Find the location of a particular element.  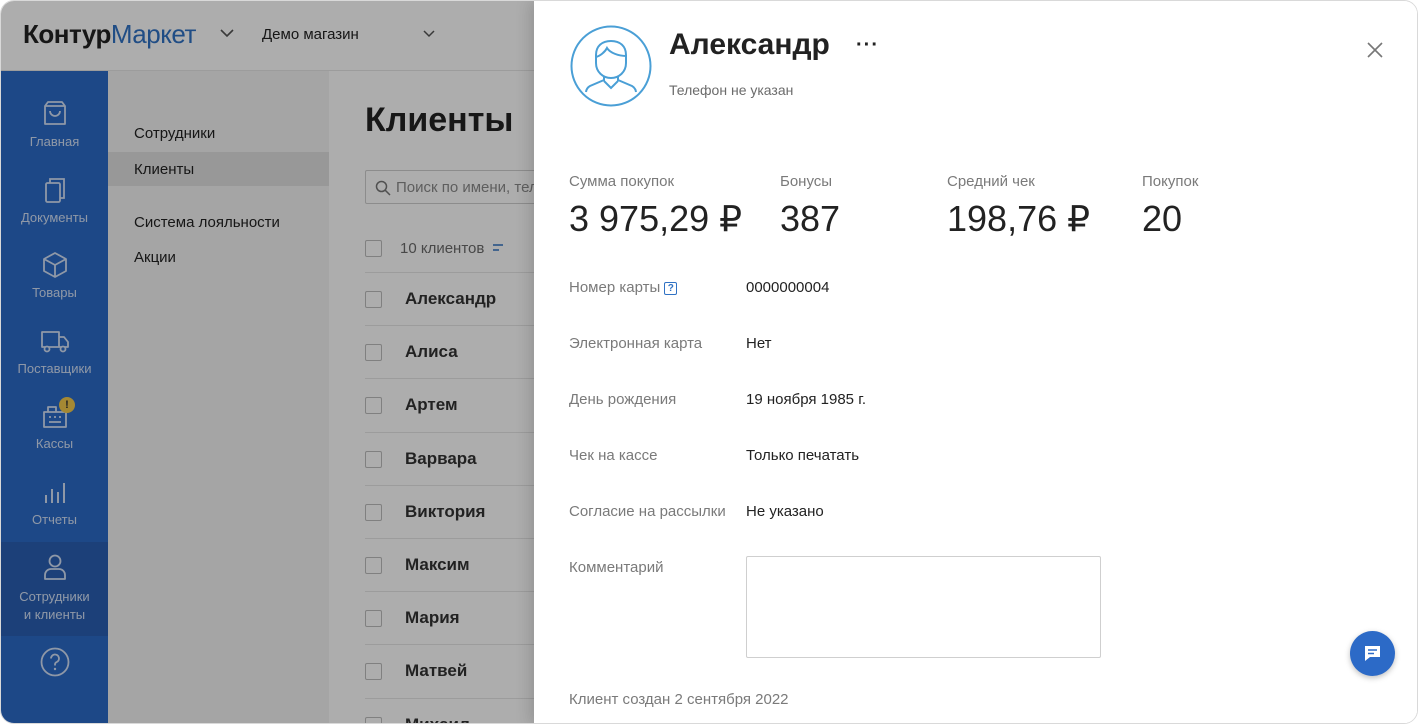

field-label-card-number: Номер карты? is located at coordinates (623, 287).